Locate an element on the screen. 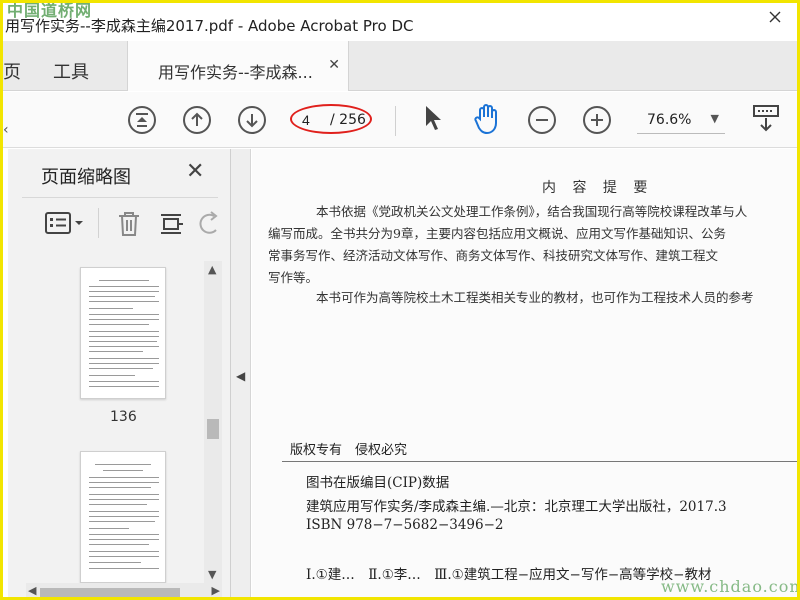  zoom-in-button is located at coordinates (597, 120).